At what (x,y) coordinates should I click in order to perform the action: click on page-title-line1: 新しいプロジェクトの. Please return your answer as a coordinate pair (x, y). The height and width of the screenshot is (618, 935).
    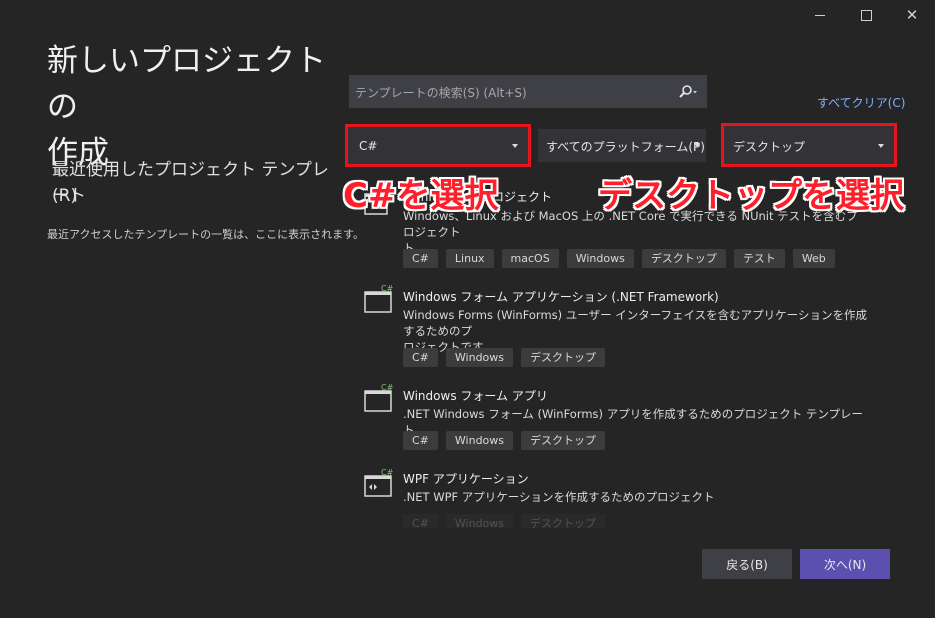
    Looking at the image, I should click on (186, 84).